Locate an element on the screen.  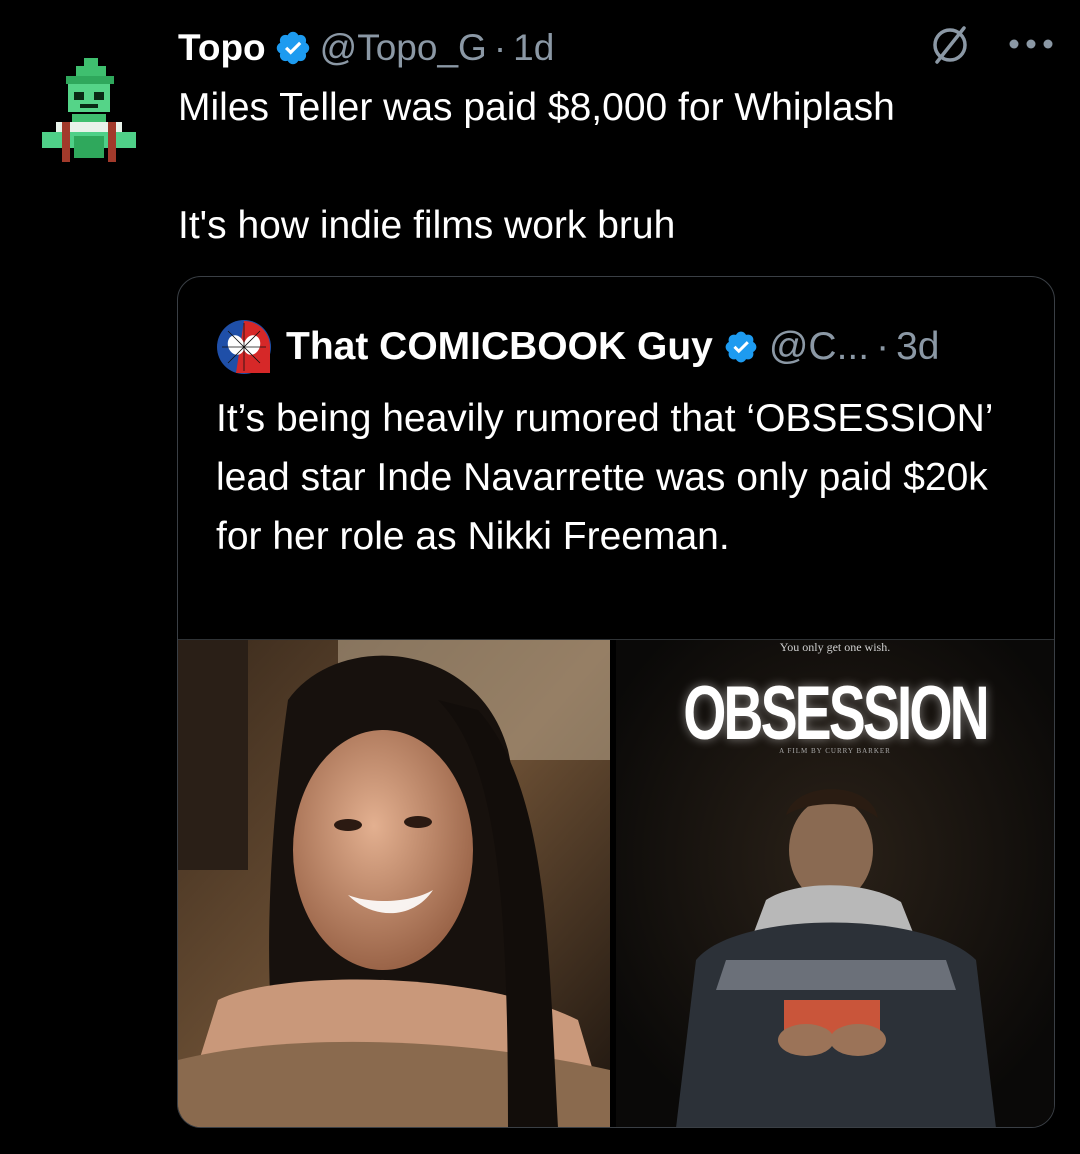
quoted-tweet-header: That COMICBOOK Guy @C... · 3d is located at coordinates (578, 347).